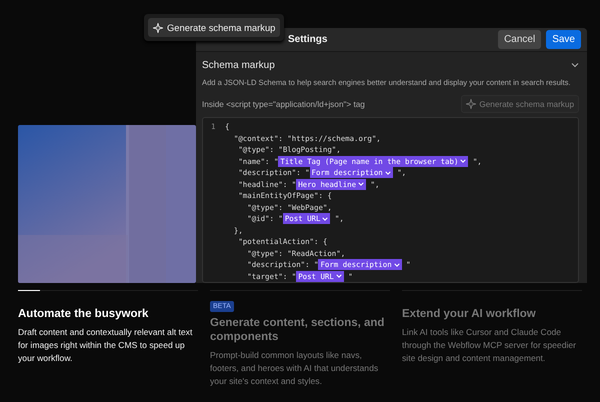  Describe the element at coordinates (106, 345) in the screenshot. I see `feature-description: Draft content and contextually relevant alt text for images right within the CMS to speed up your workflow.` at that location.